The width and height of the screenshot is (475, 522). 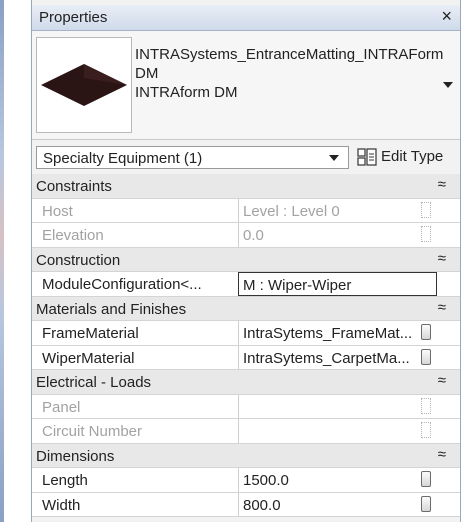 What do you see at coordinates (412, 156) in the screenshot?
I see `edit-type-label: Edit Type` at bounding box center [412, 156].